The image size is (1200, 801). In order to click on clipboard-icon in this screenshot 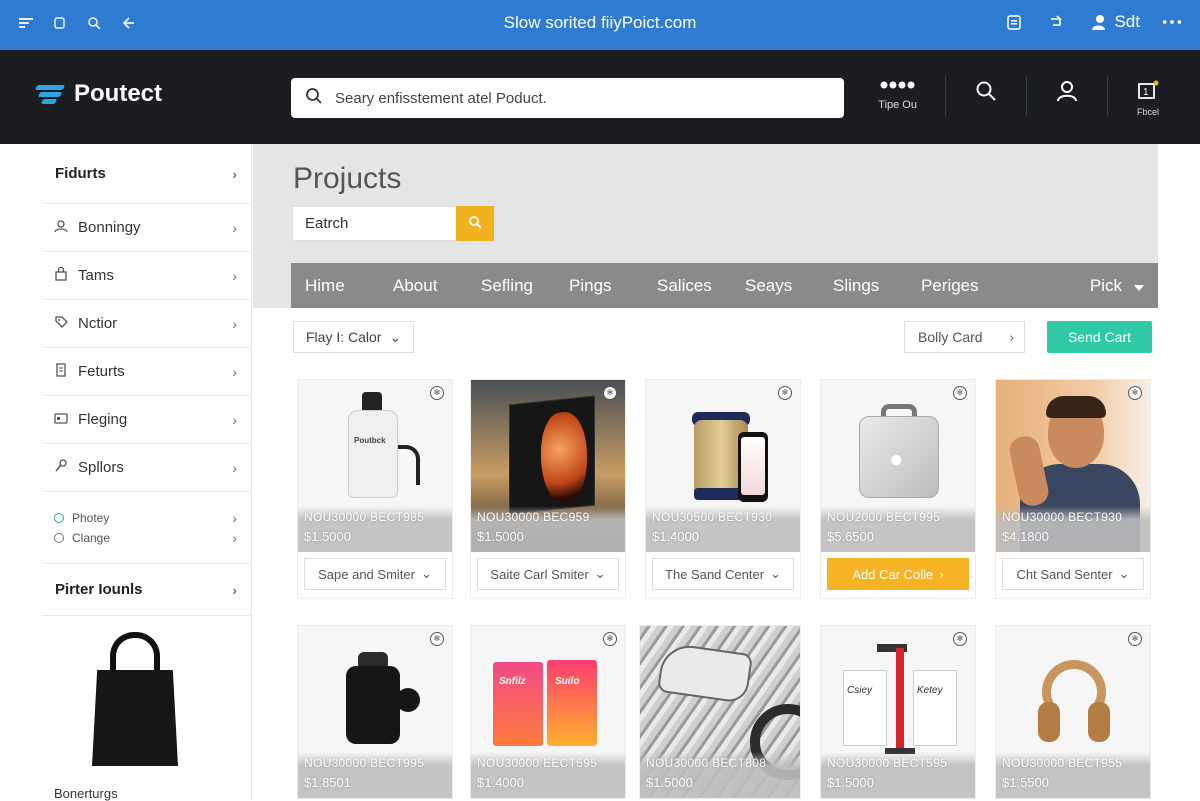, I will do `click(1014, 22)`.